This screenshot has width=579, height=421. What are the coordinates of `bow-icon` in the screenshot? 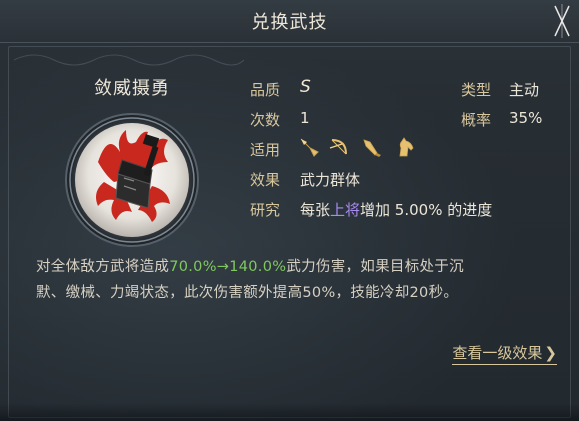 It's located at (339, 147).